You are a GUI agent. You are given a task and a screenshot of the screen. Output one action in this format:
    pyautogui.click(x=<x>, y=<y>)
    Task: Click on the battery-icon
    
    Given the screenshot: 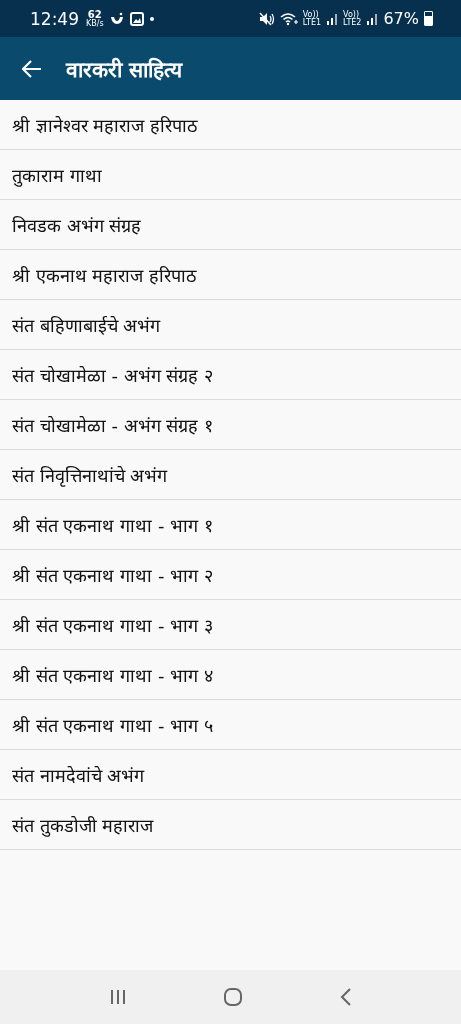 What is the action you would take?
    pyautogui.click(x=428, y=18)
    